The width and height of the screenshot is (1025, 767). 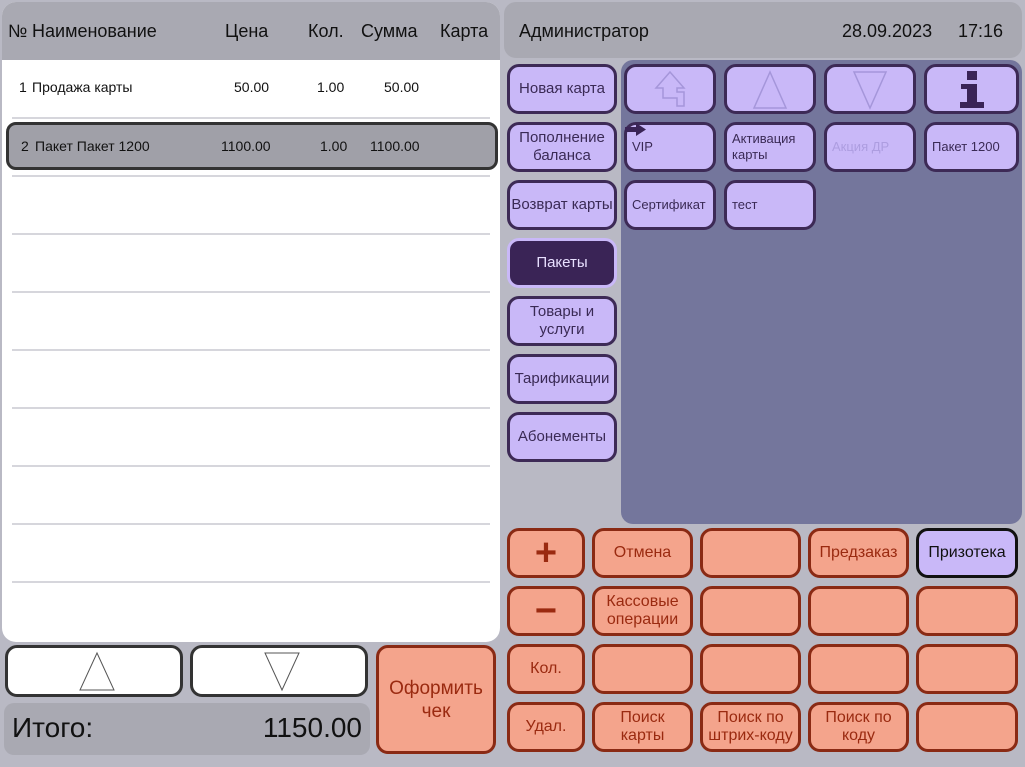 I want to click on cancel-button: Отмена, so click(x=642, y=553).